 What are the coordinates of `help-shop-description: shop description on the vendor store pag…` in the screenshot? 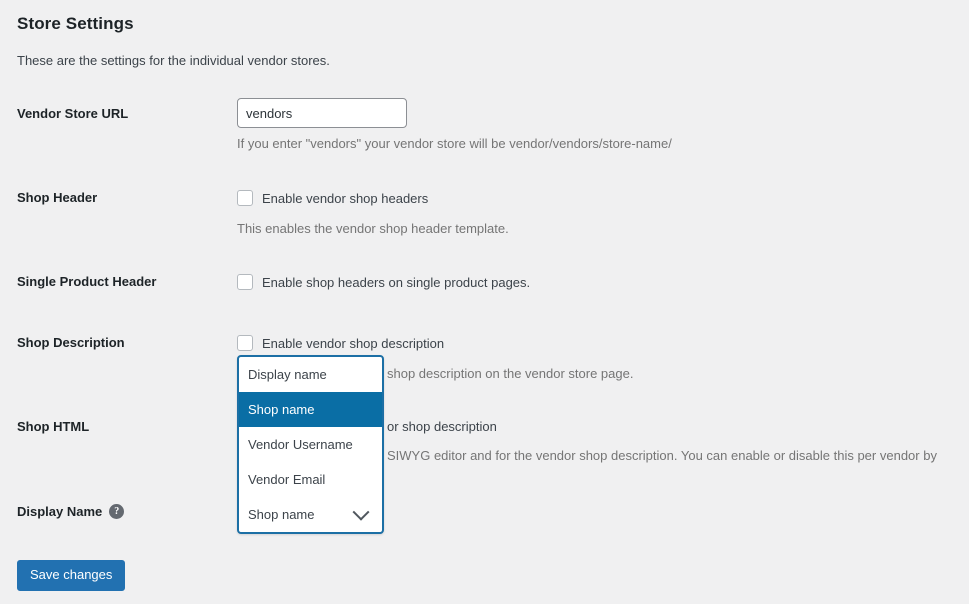 It's located at (510, 373).